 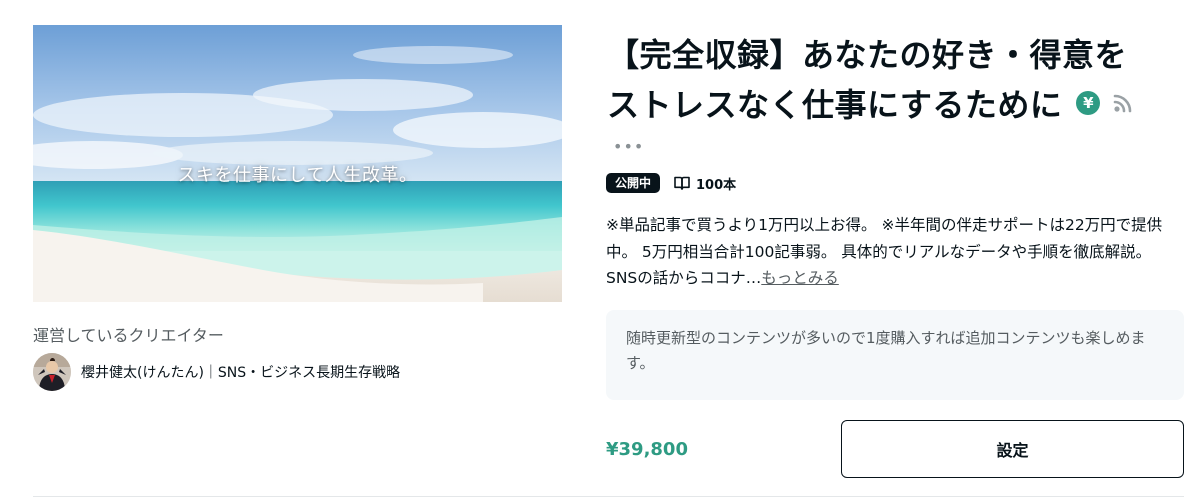 I want to click on show-more-link: もっとみる, so click(x=800, y=278).